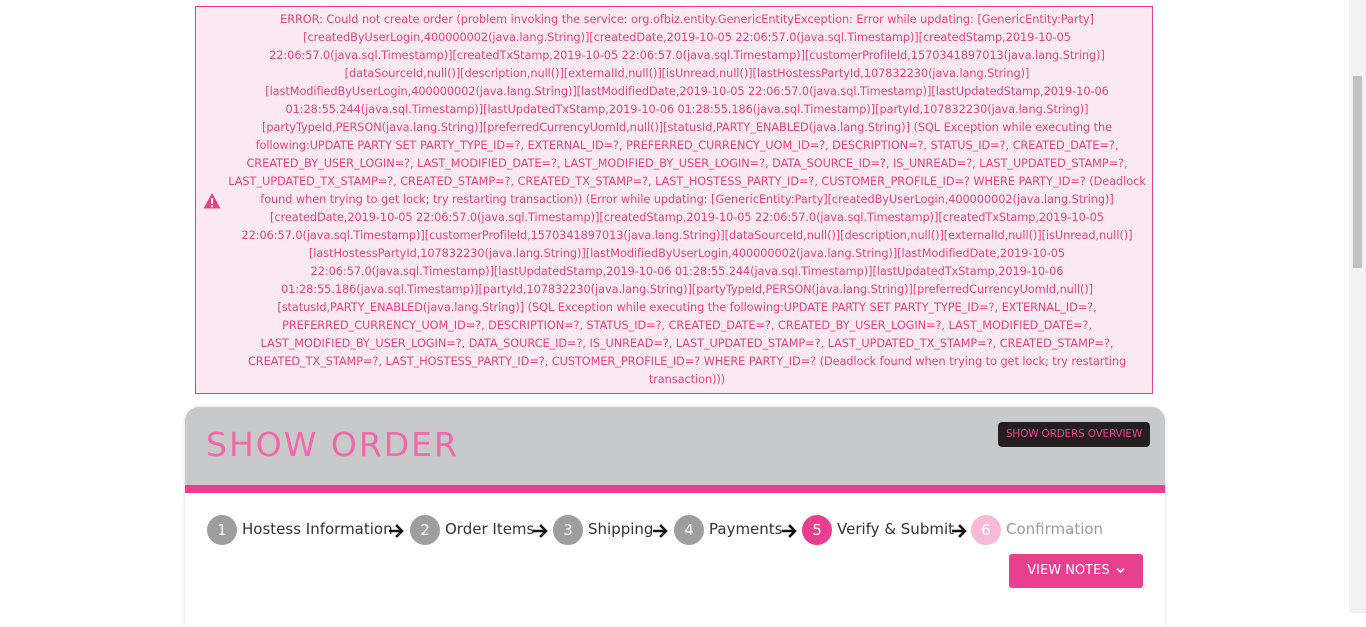 This screenshot has width=1366, height=627. What do you see at coordinates (317, 529) in the screenshot?
I see `step-label: Hostess Information` at bounding box center [317, 529].